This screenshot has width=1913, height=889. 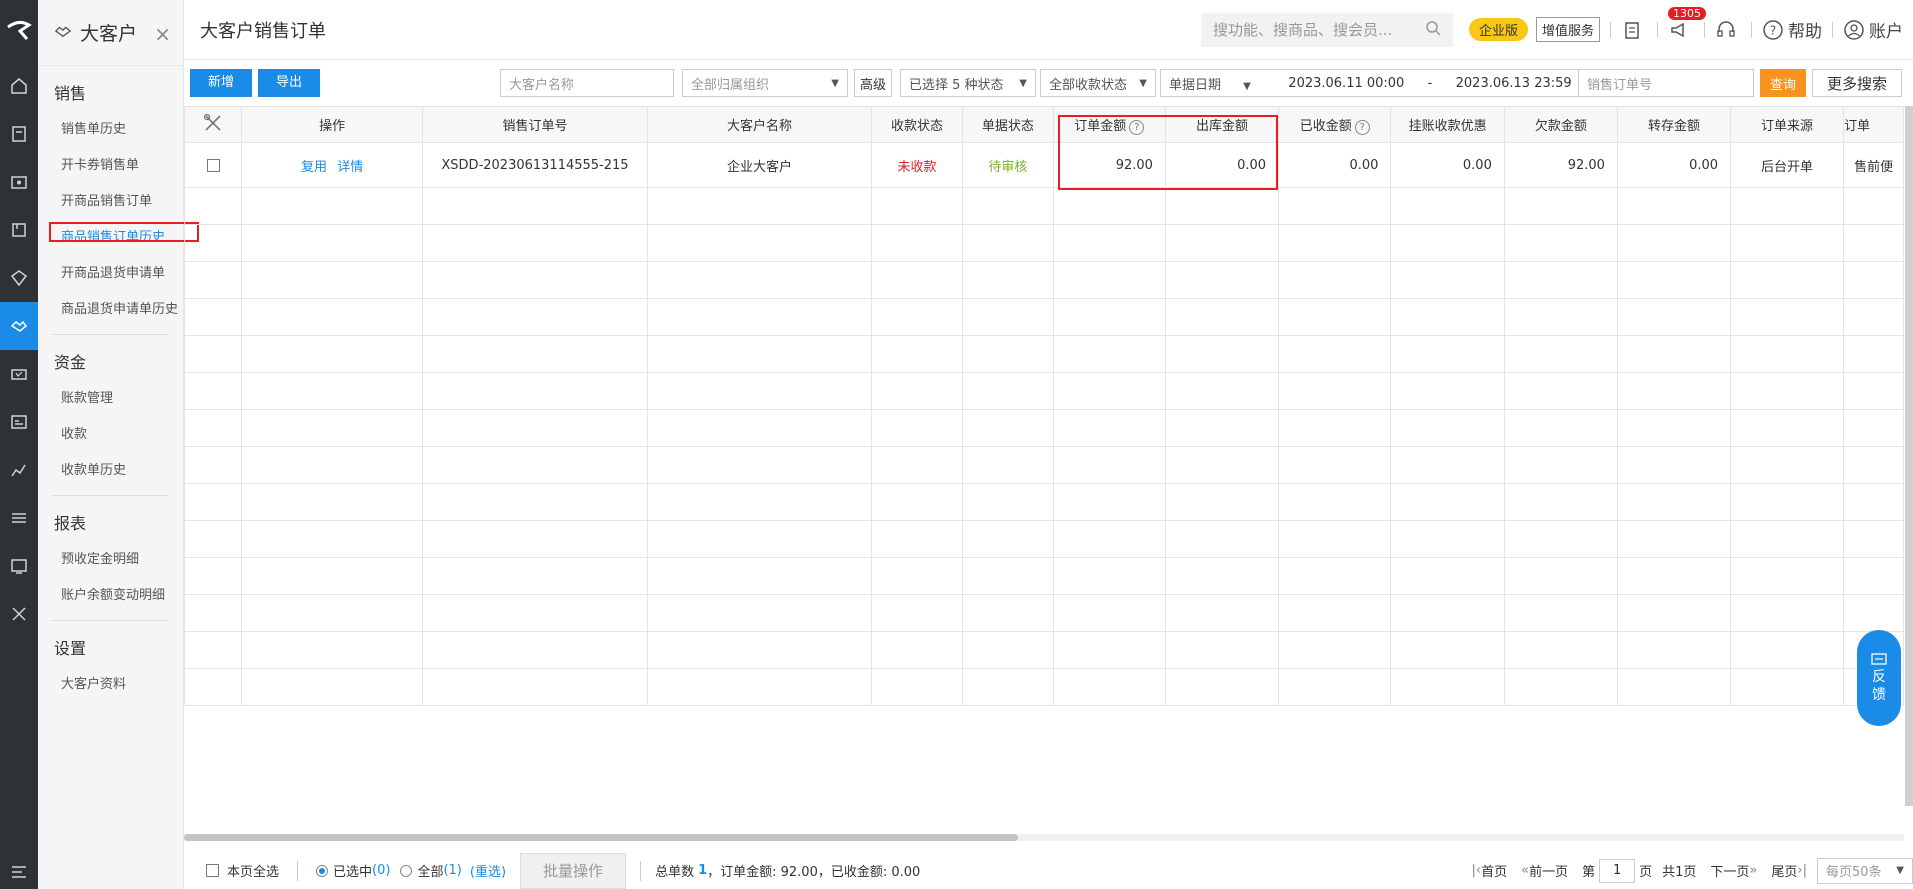 I want to click on sidebar-item-receipt-history: 收款单历史, so click(x=110, y=471).